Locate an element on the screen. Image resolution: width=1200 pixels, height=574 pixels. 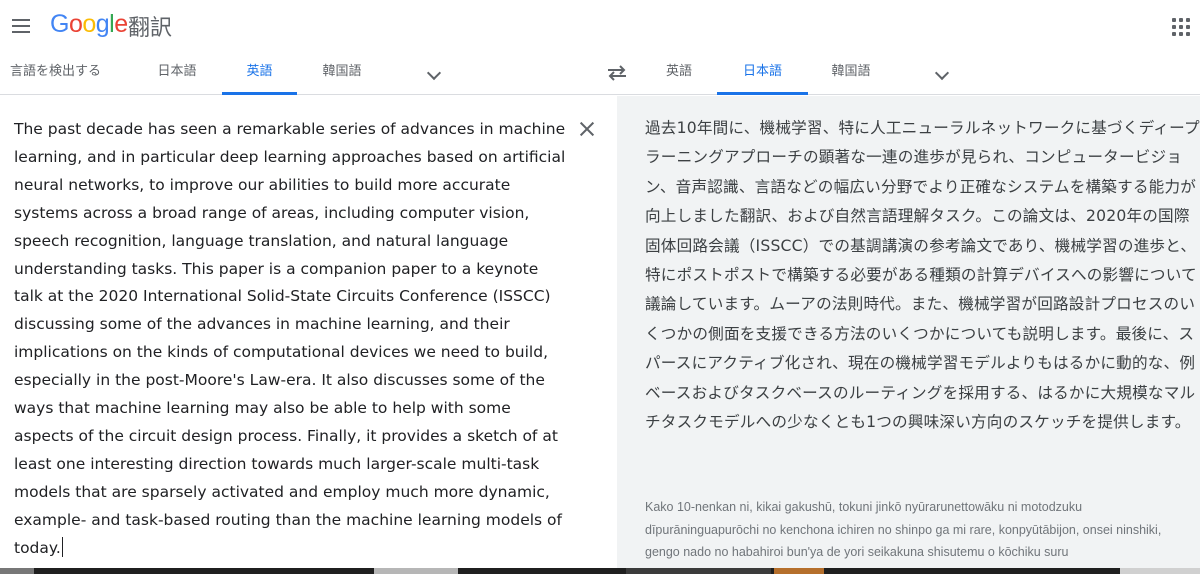
google-logo: Google is located at coordinates (89, 24).